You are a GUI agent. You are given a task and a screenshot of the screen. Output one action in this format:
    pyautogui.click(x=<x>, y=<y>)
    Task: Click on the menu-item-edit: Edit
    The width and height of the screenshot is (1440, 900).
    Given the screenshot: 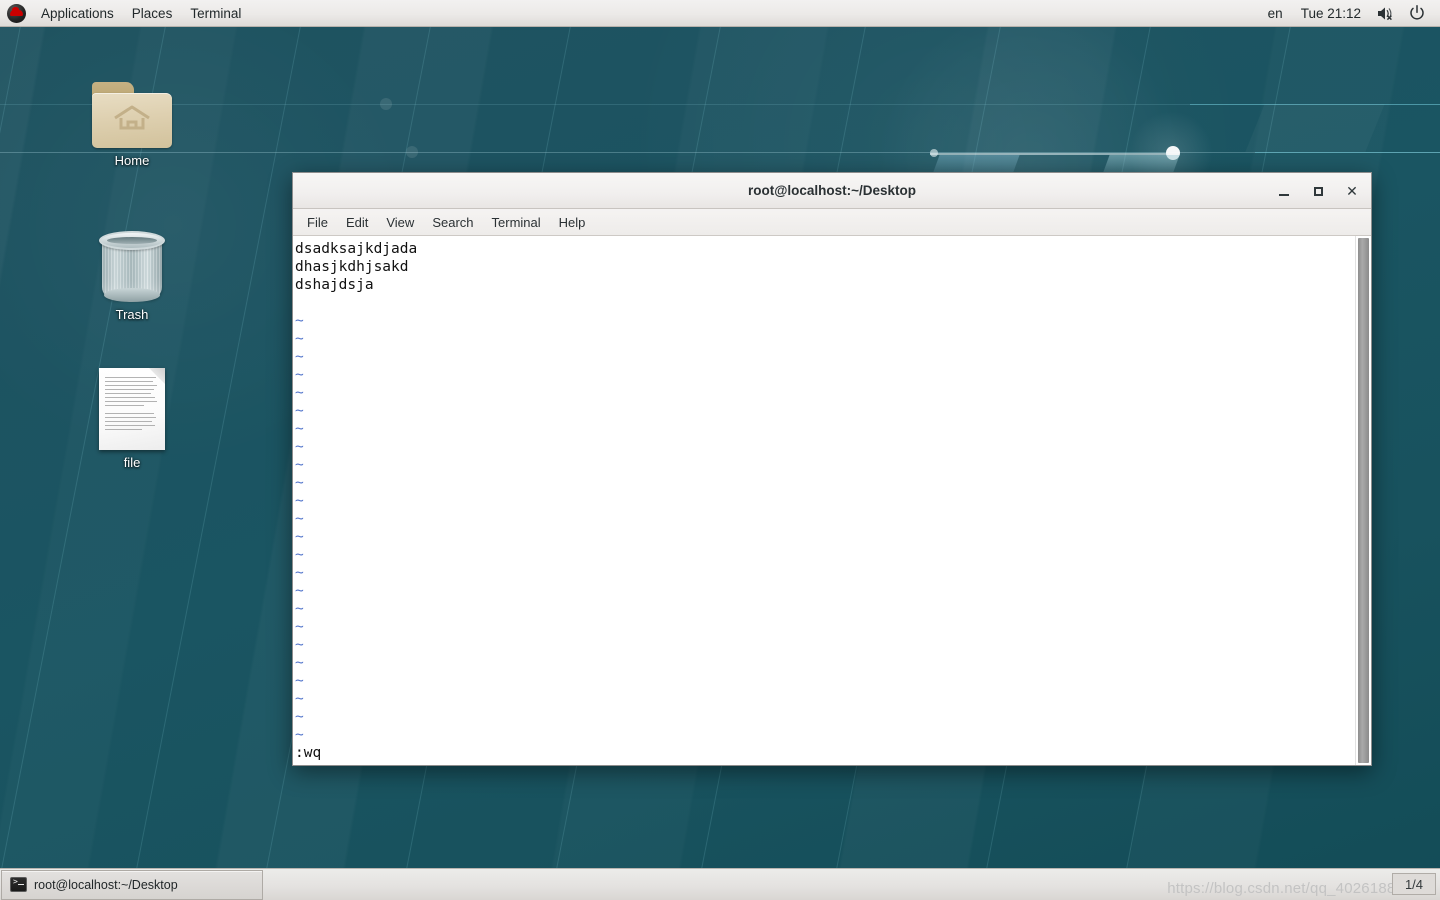 What is the action you would take?
    pyautogui.click(x=357, y=222)
    